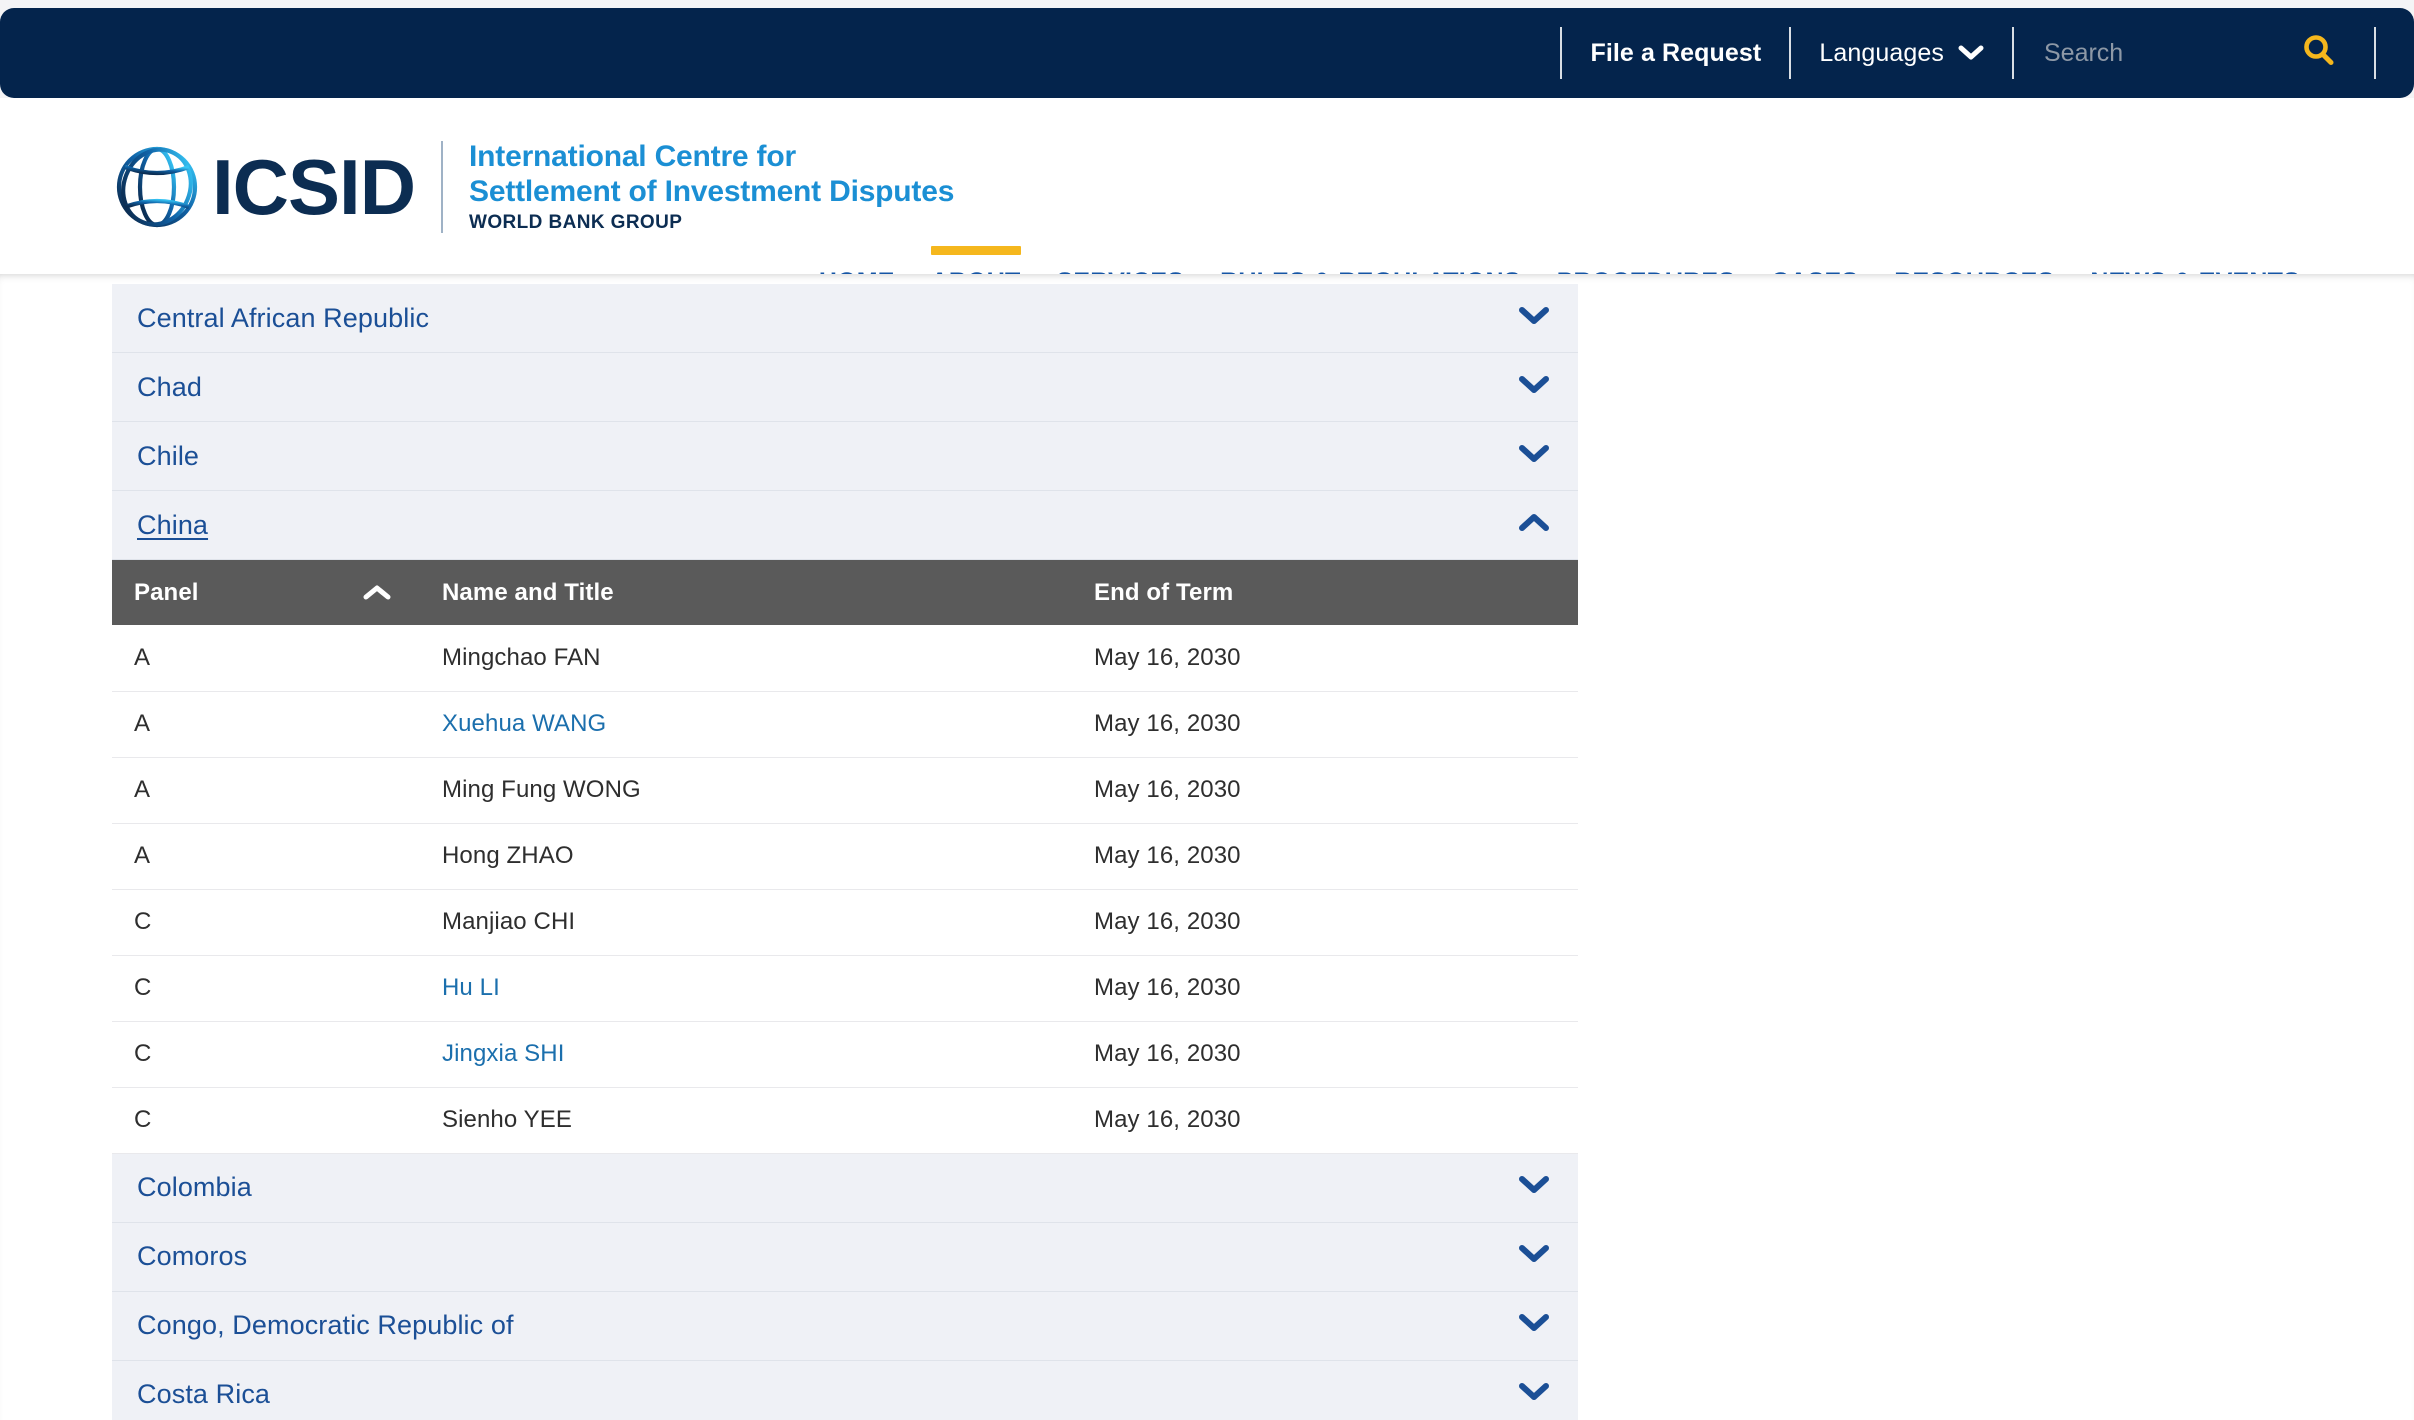 The height and width of the screenshot is (1420, 2414). What do you see at coordinates (204, 1394) in the screenshot?
I see `accordion-label: Costa Rica` at bounding box center [204, 1394].